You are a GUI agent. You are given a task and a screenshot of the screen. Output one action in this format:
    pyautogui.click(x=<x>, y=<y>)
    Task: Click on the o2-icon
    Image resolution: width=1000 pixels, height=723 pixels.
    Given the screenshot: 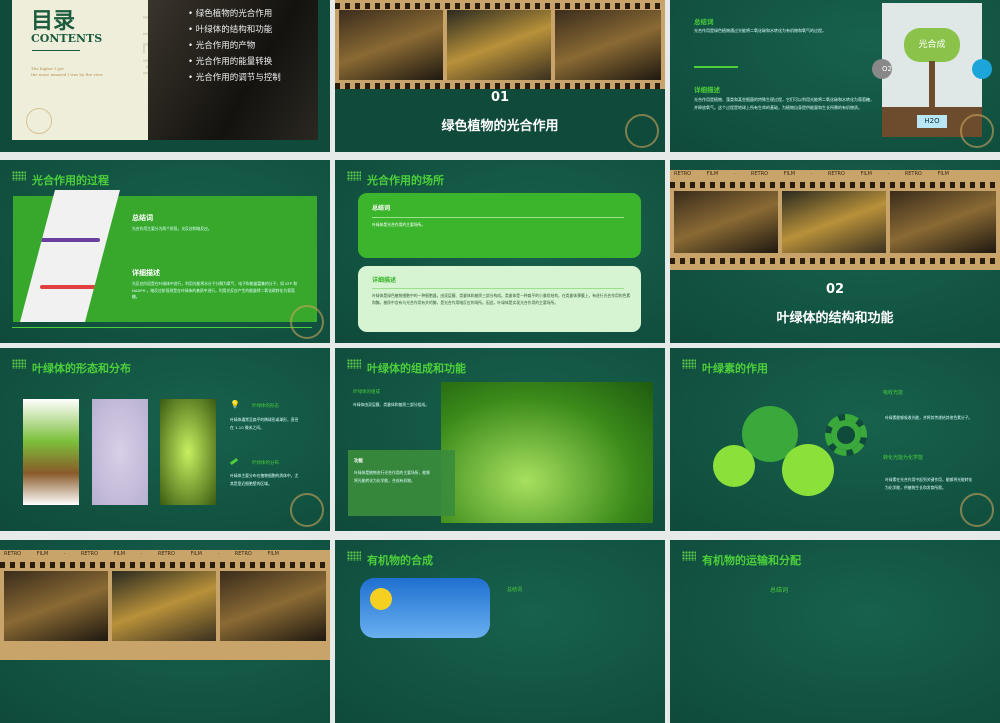 What is the action you would take?
    pyautogui.click(x=982, y=69)
    